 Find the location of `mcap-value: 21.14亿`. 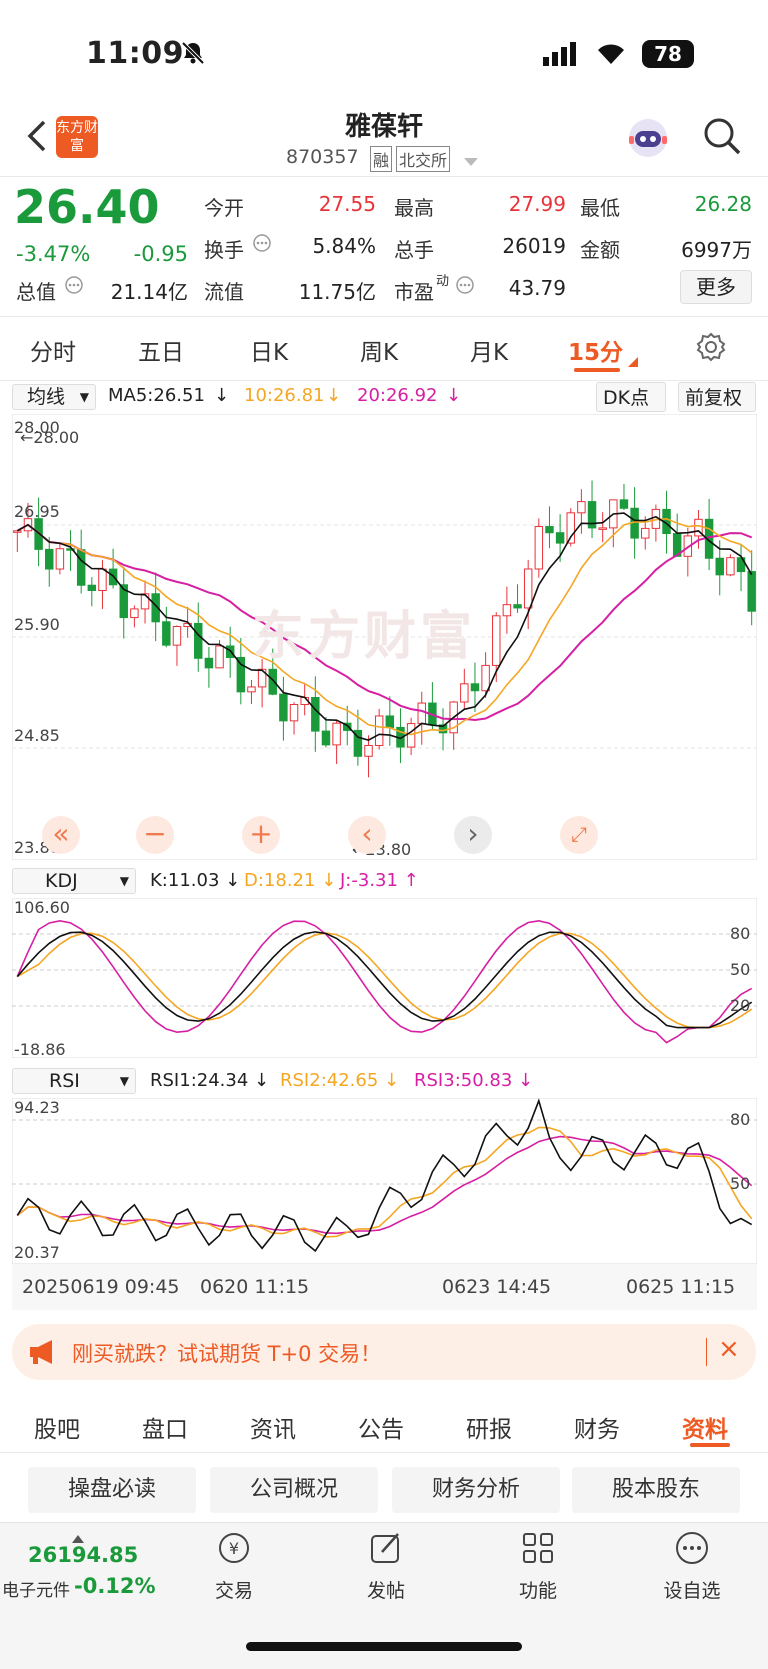

mcap-value: 21.14亿 is located at coordinates (149, 292).